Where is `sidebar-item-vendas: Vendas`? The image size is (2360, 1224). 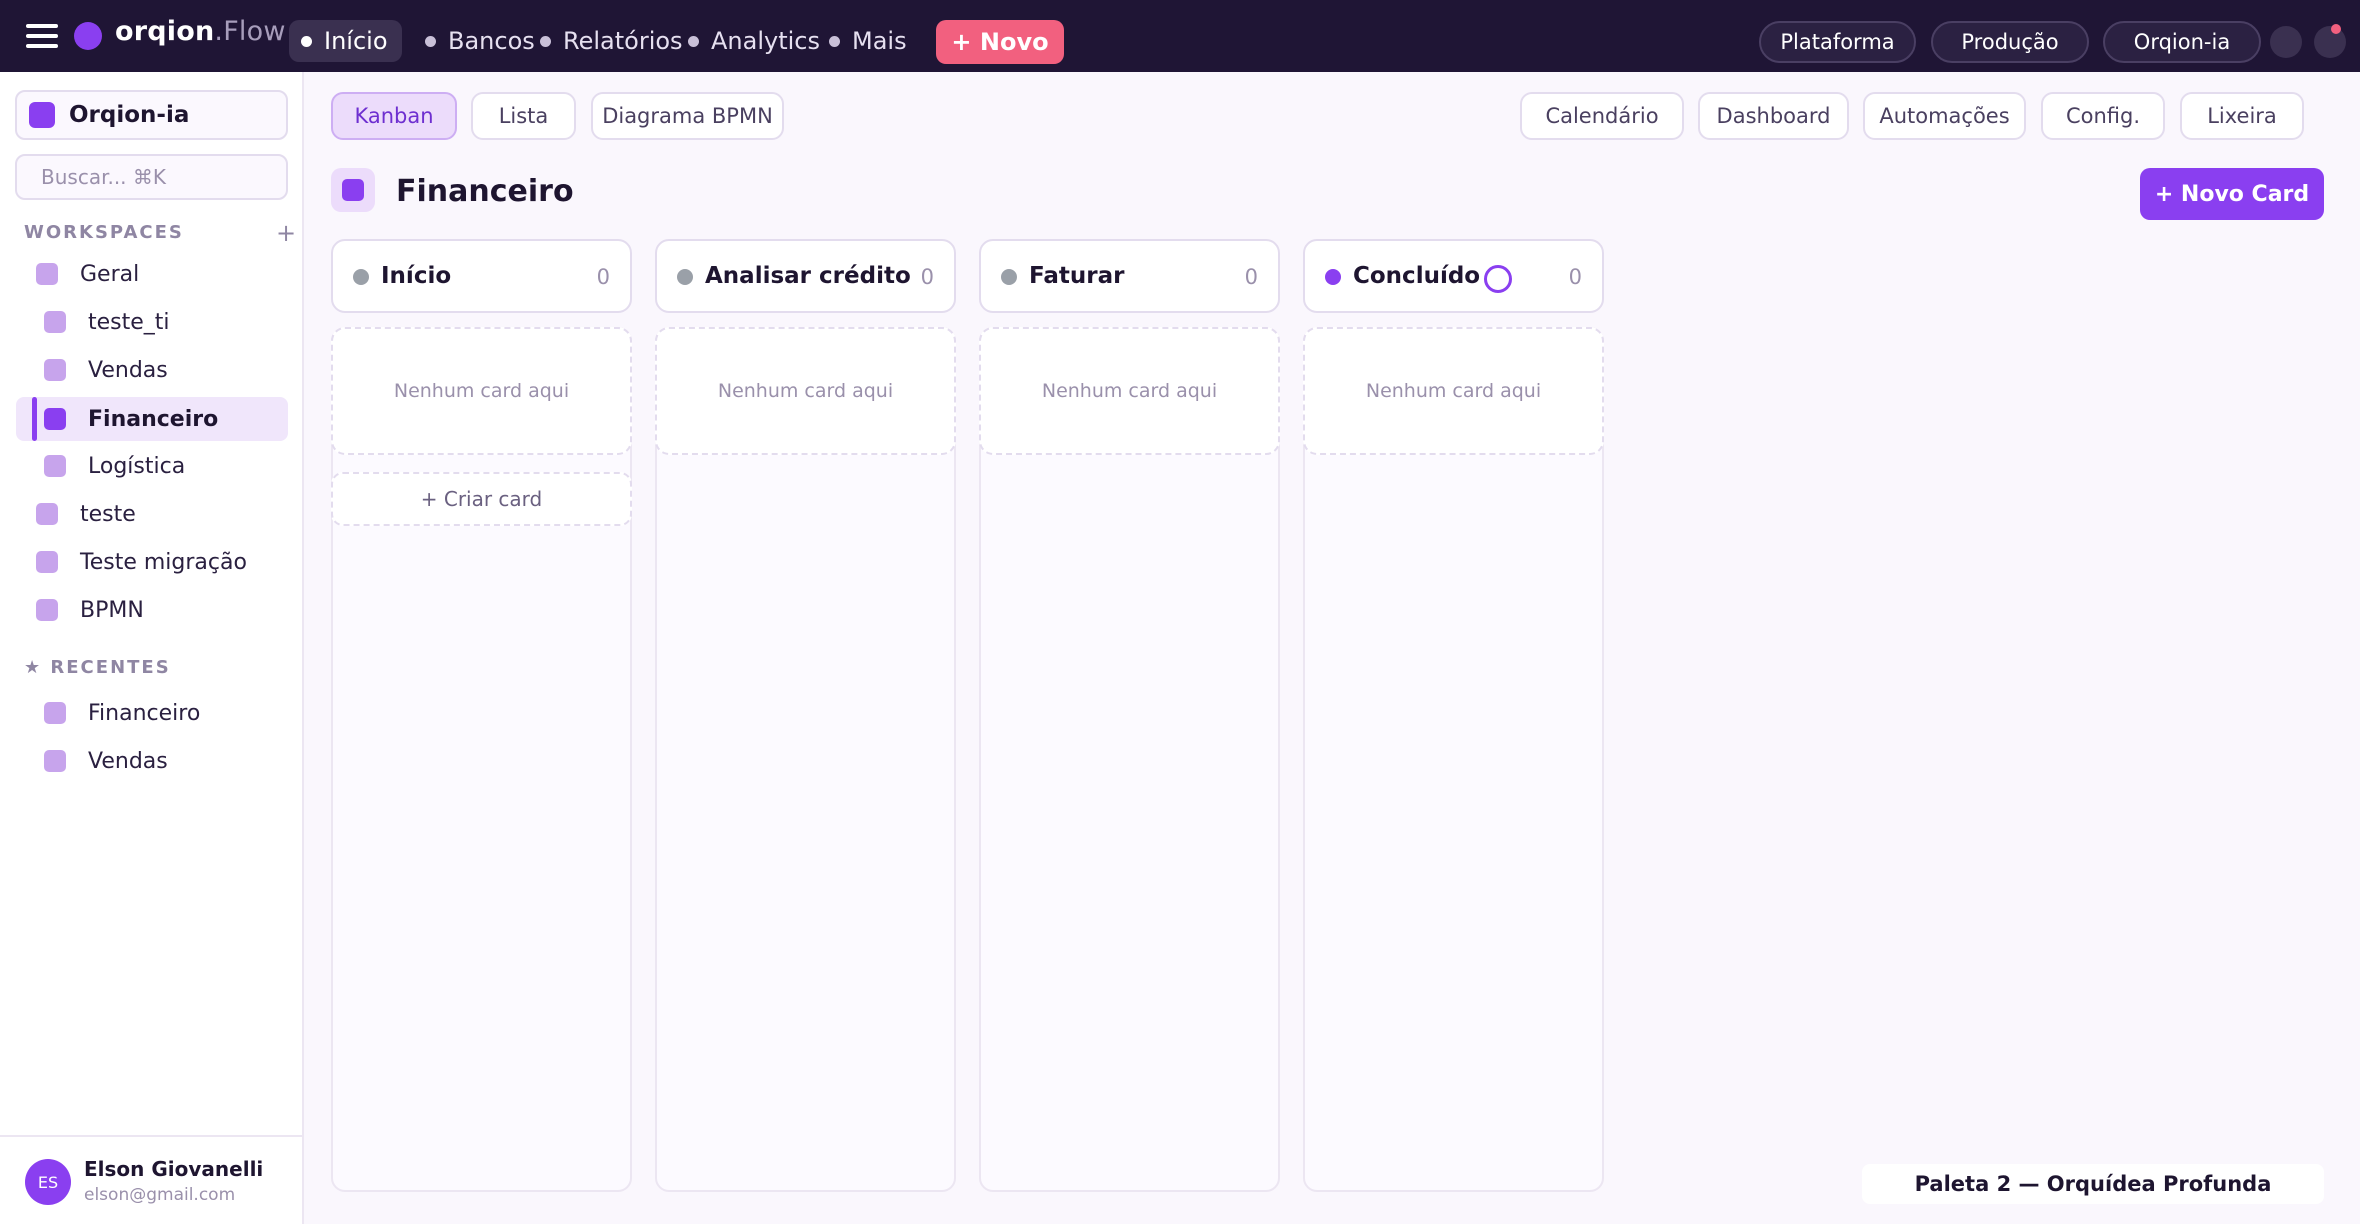 sidebar-item-vendas: Vendas is located at coordinates (152, 370).